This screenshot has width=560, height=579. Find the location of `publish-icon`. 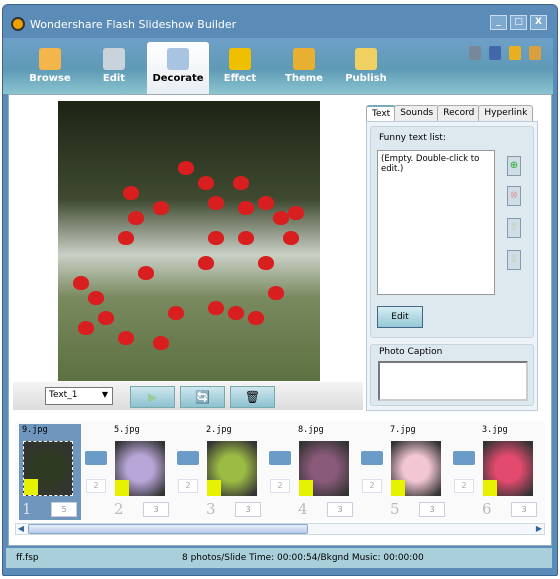

publish-icon is located at coordinates (366, 59).